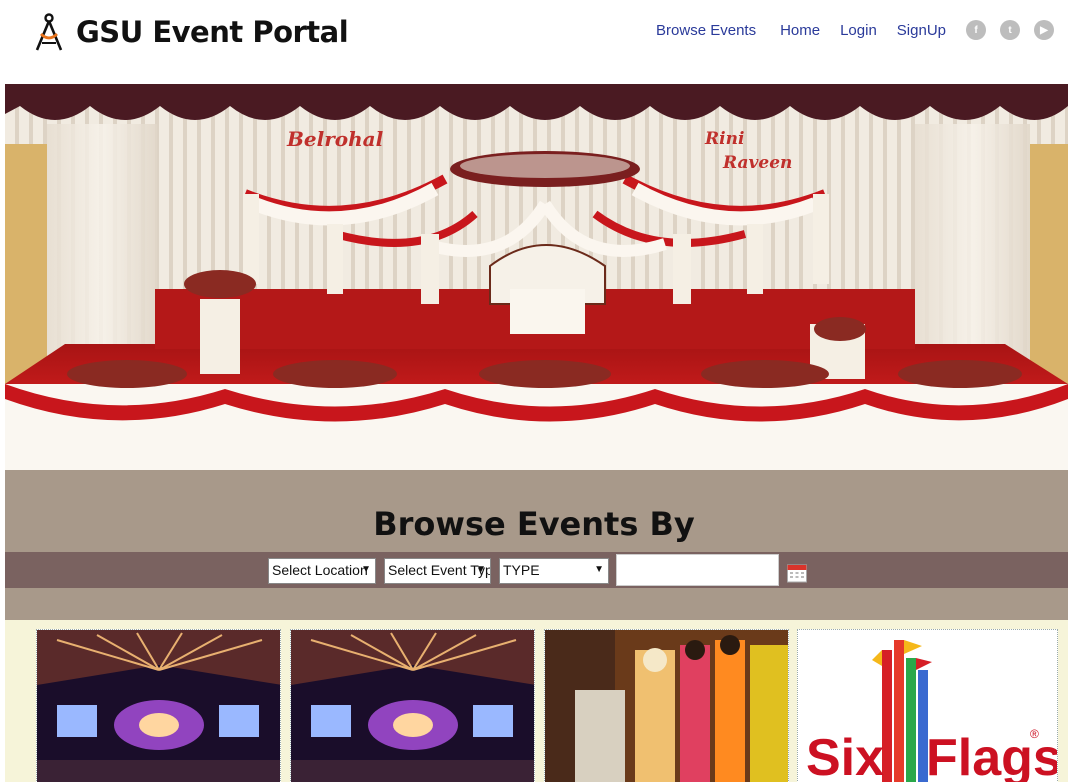 This screenshot has width=1068, height=782. What do you see at coordinates (858, 30) in the screenshot?
I see `nav-login: Login` at bounding box center [858, 30].